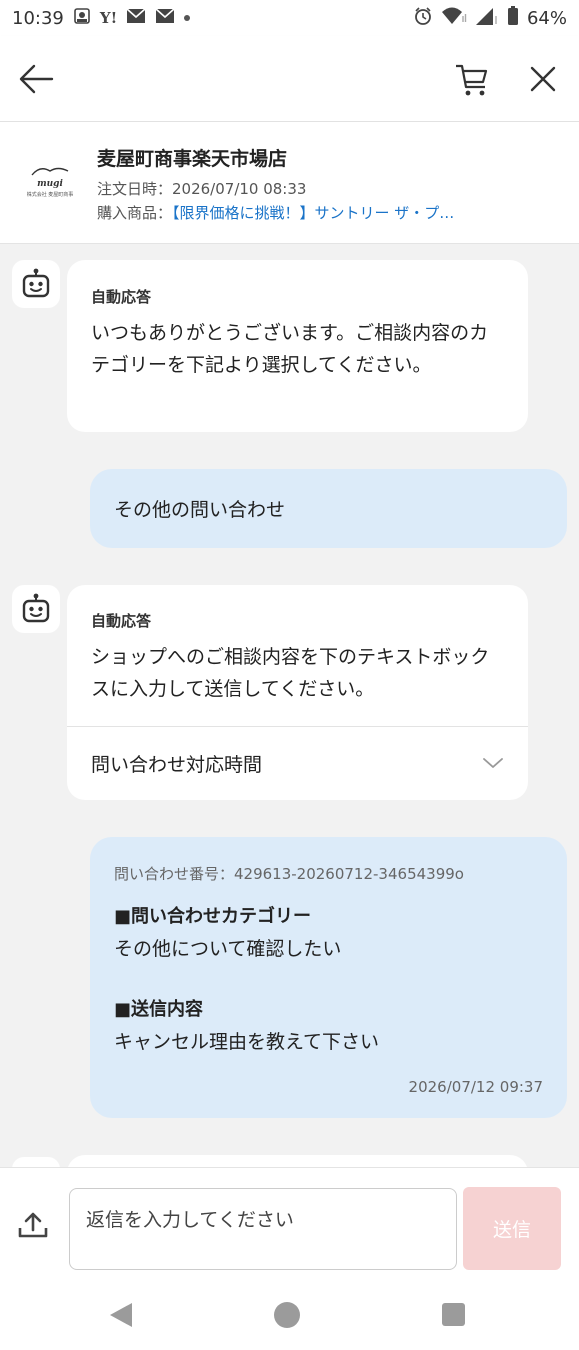 This screenshot has width=579, height=1350. I want to click on shop-logo-text: mugi, so click(50, 183).